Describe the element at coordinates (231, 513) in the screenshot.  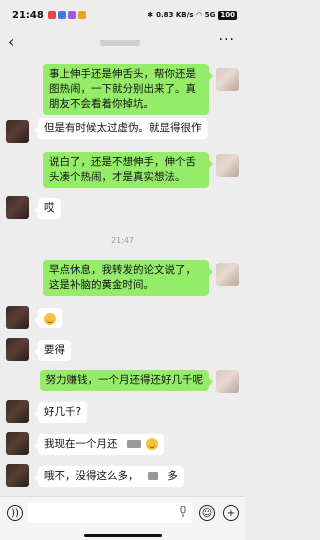
I see `plus-icon: +` at that location.